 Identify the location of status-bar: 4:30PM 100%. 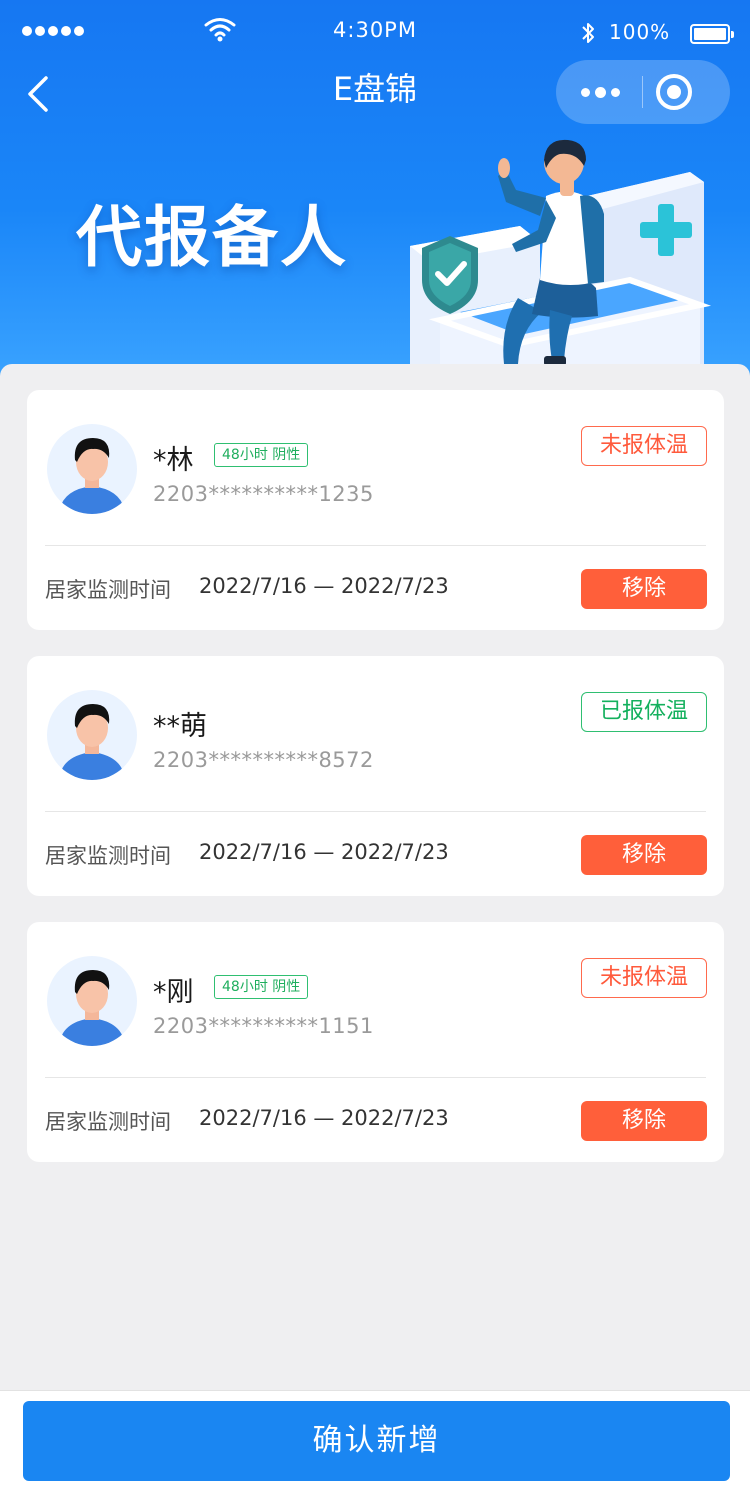
(375, 32).